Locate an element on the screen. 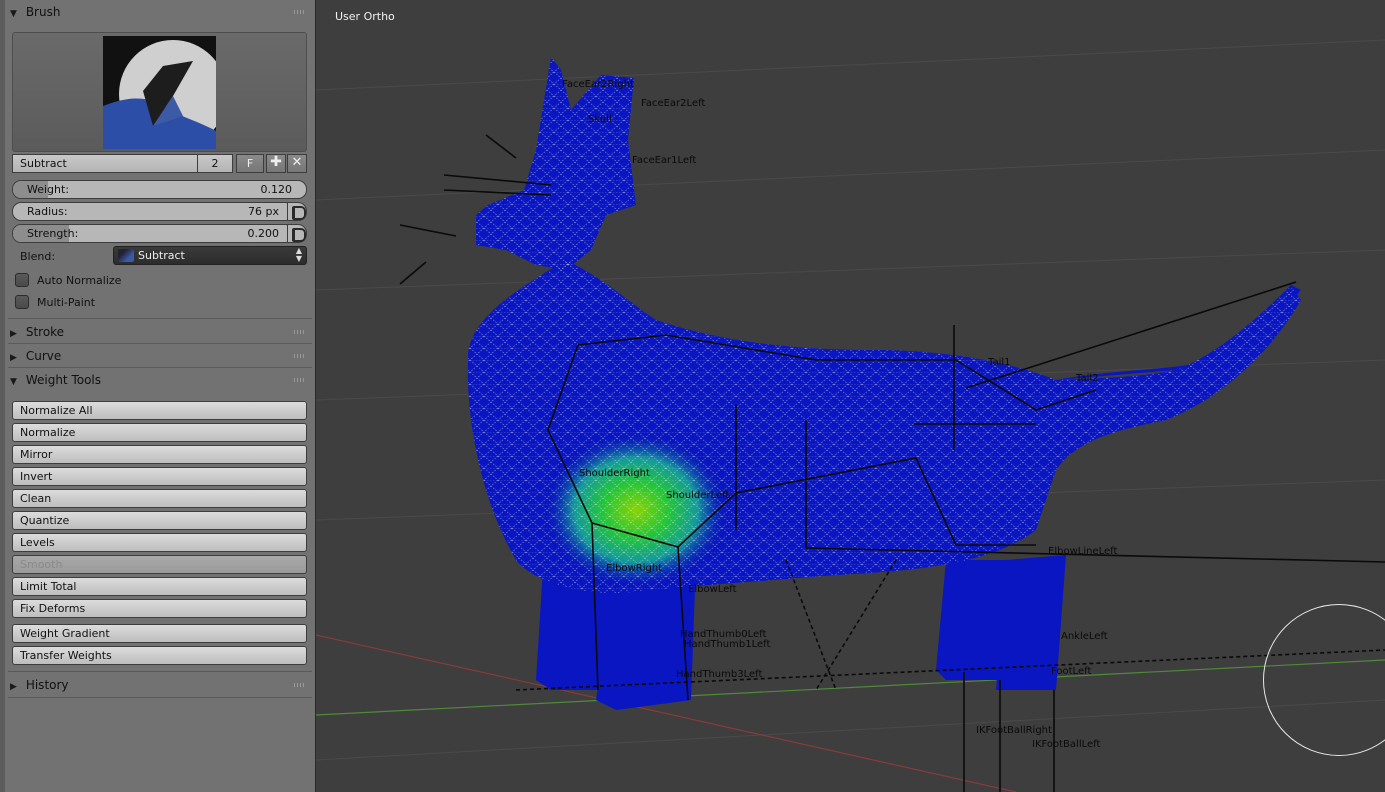  strength-value: 0.200 is located at coordinates (263, 233).